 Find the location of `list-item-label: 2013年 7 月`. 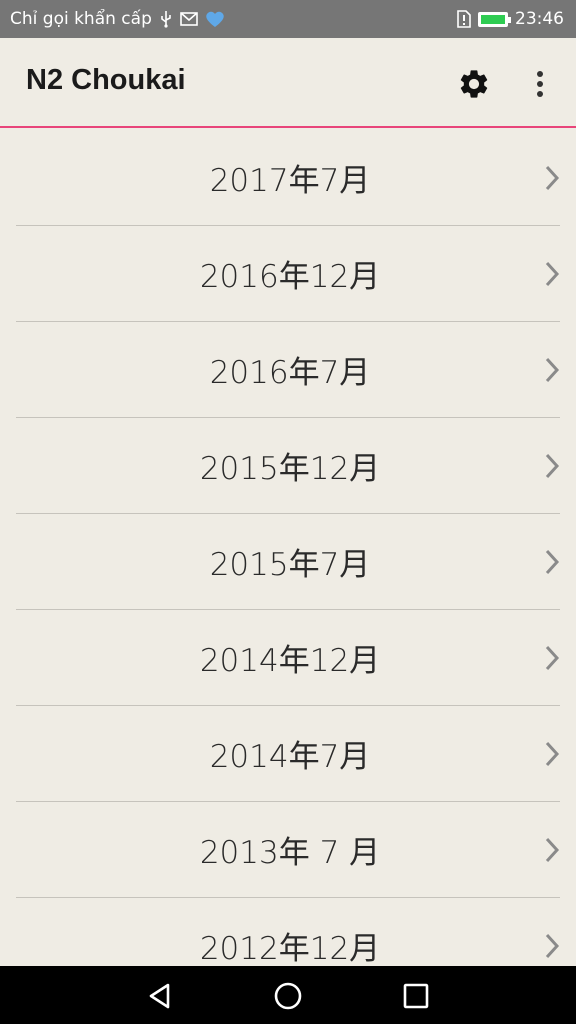

list-item-label: 2013年 7 月 is located at coordinates (290, 853).